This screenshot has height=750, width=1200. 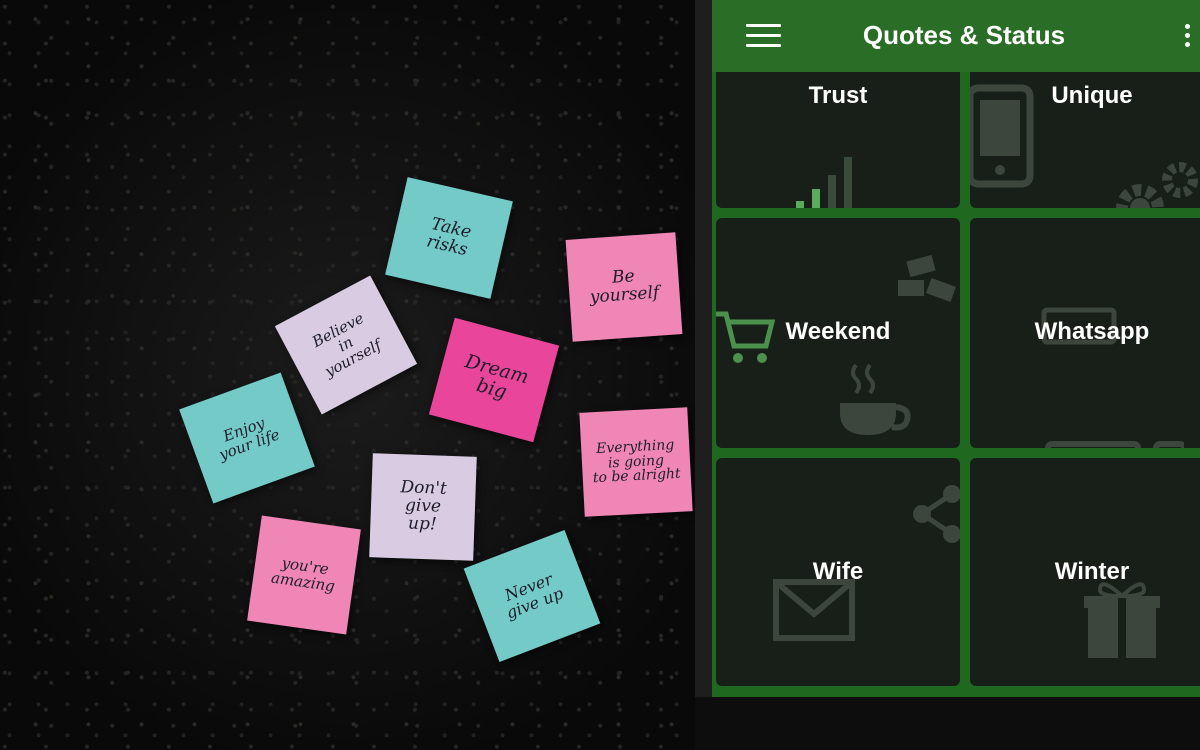 What do you see at coordinates (1114, 444) in the screenshot?
I see `desktop-computer-icon` at bounding box center [1114, 444].